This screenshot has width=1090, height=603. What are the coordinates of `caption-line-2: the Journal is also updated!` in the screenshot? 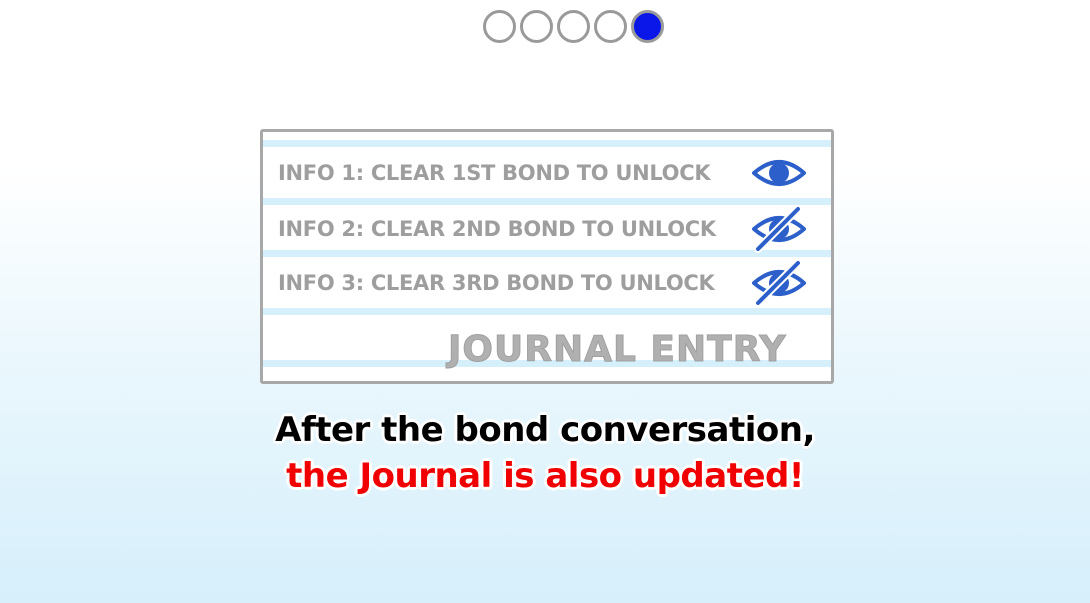 It's located at (545, 476).